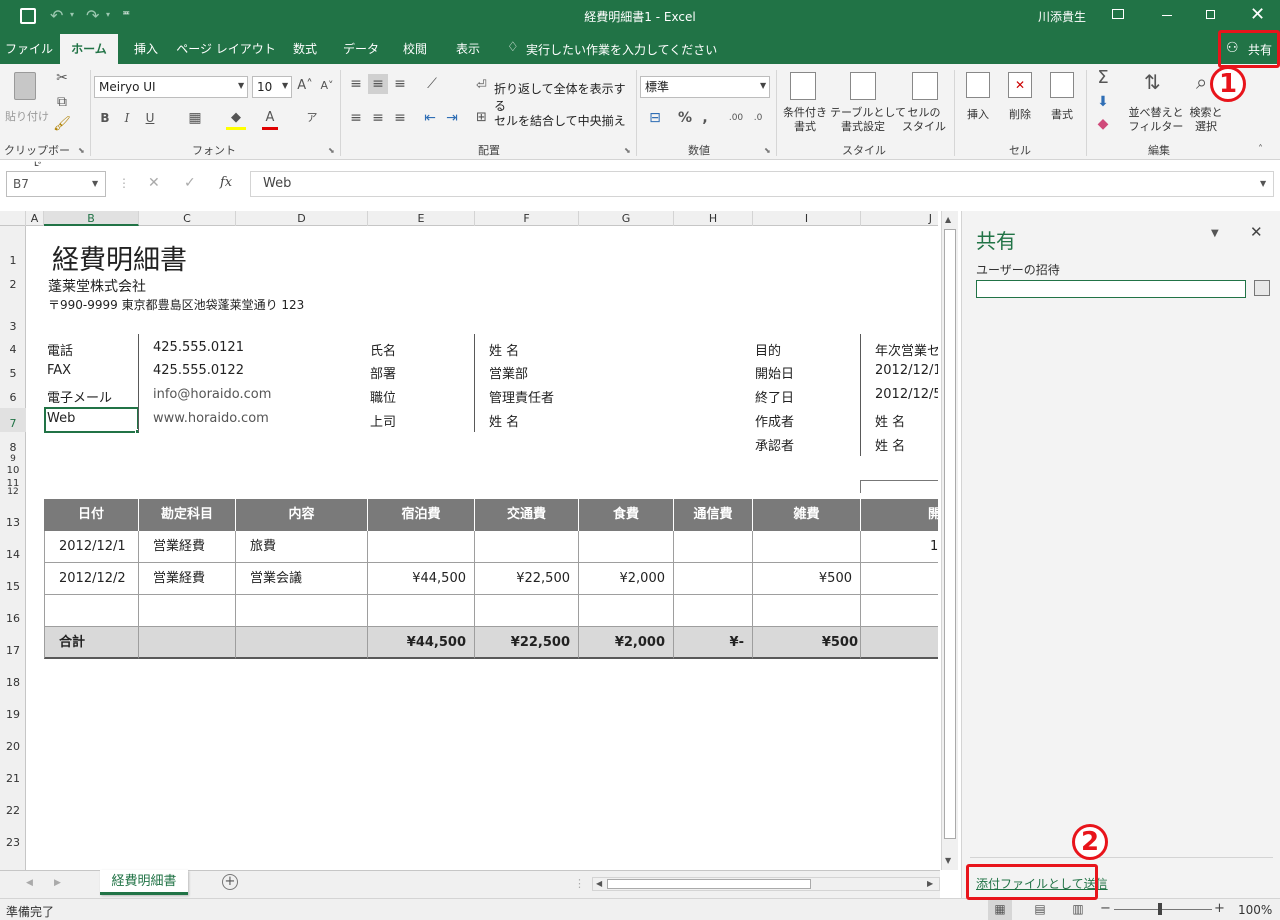  What do you see at coordinates (948, 860) in the screenshot?
I see `scroll-down-icon: ▼` at bounding box center [948, 860].